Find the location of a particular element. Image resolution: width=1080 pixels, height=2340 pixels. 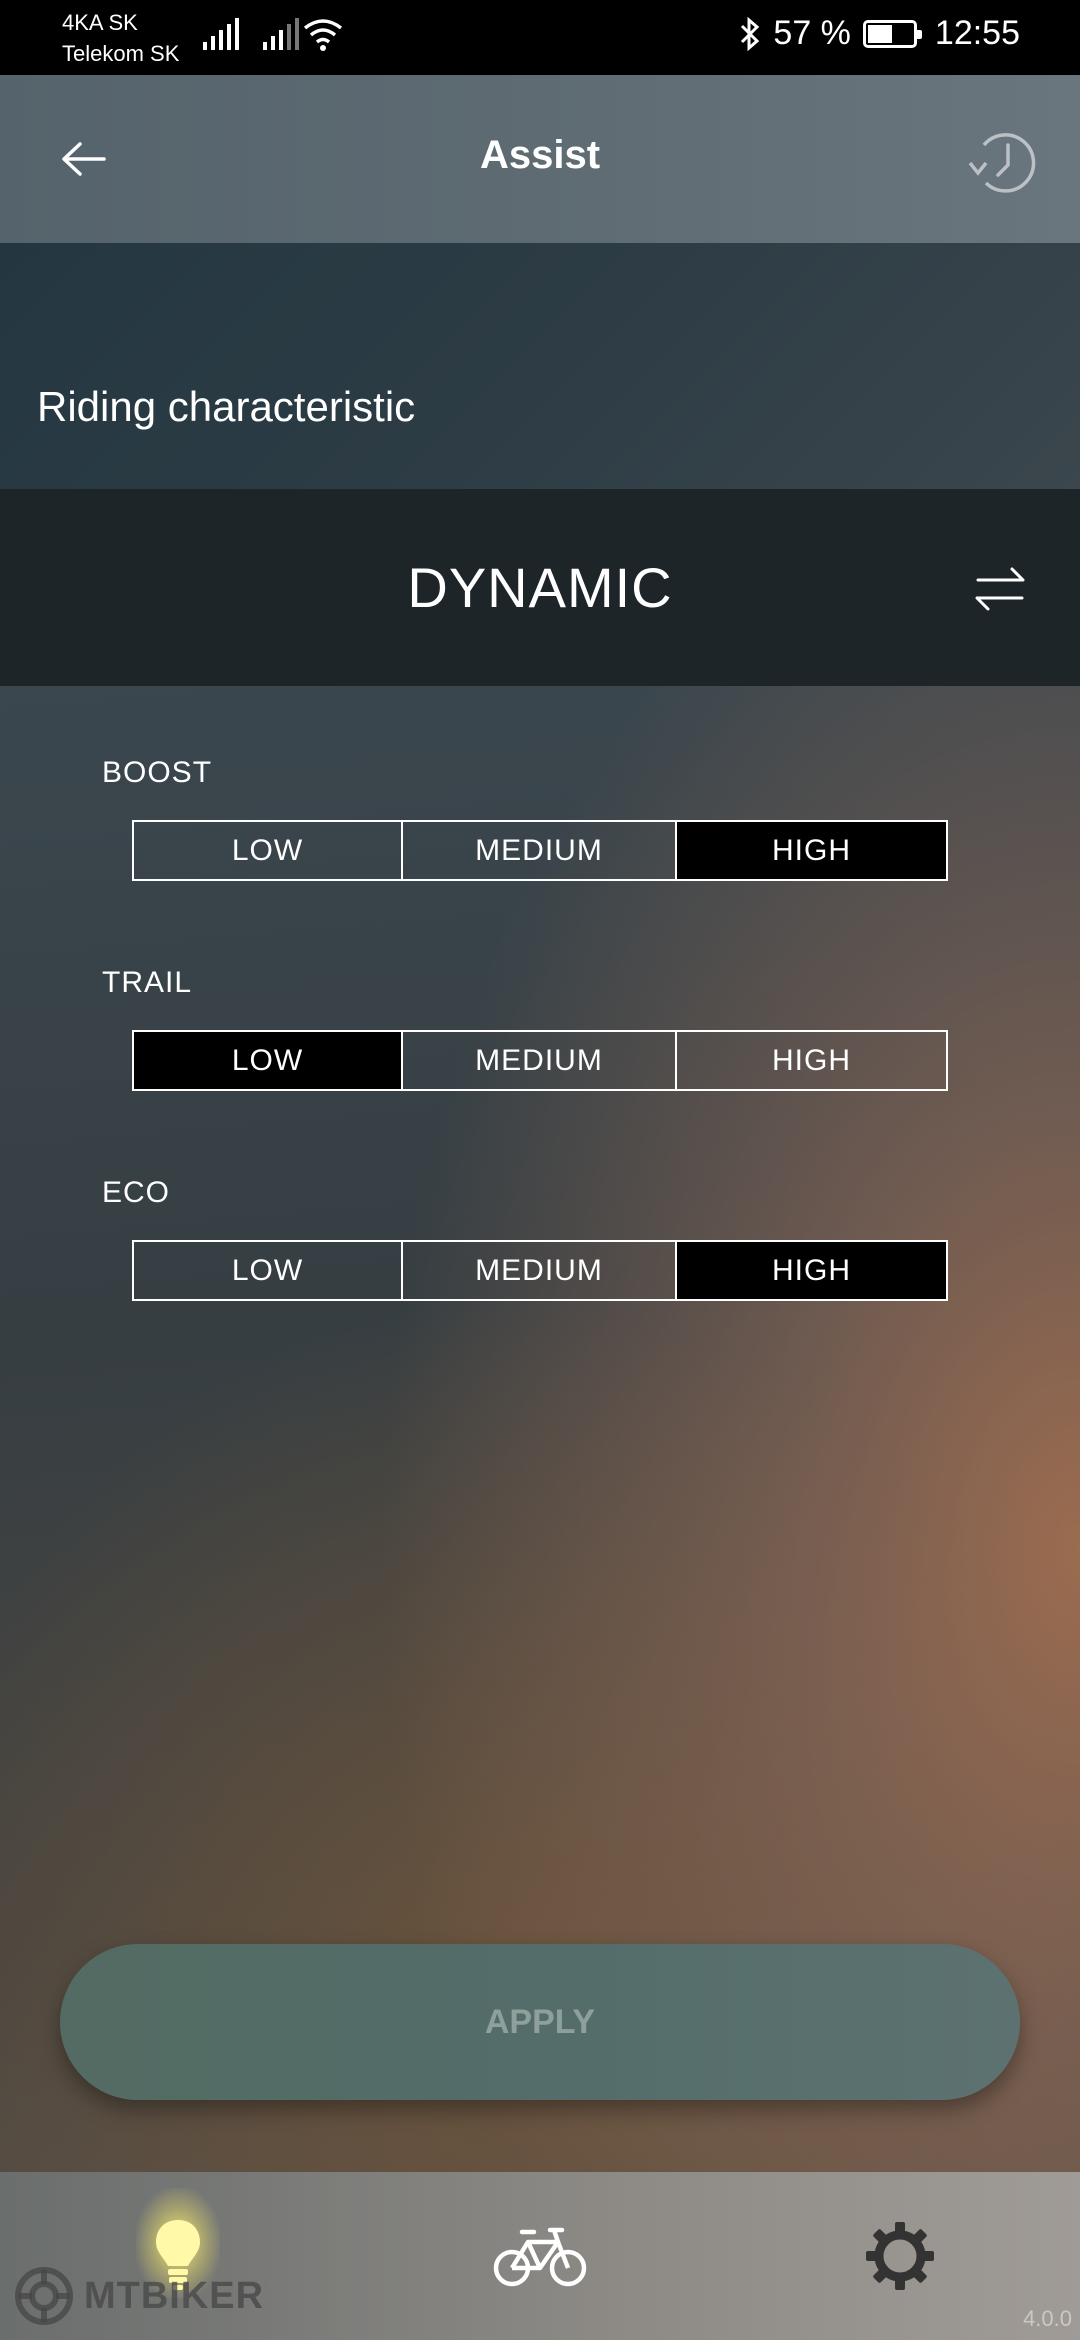

boost-option-medium: MEDIUM is located at coordinates (540, 850).